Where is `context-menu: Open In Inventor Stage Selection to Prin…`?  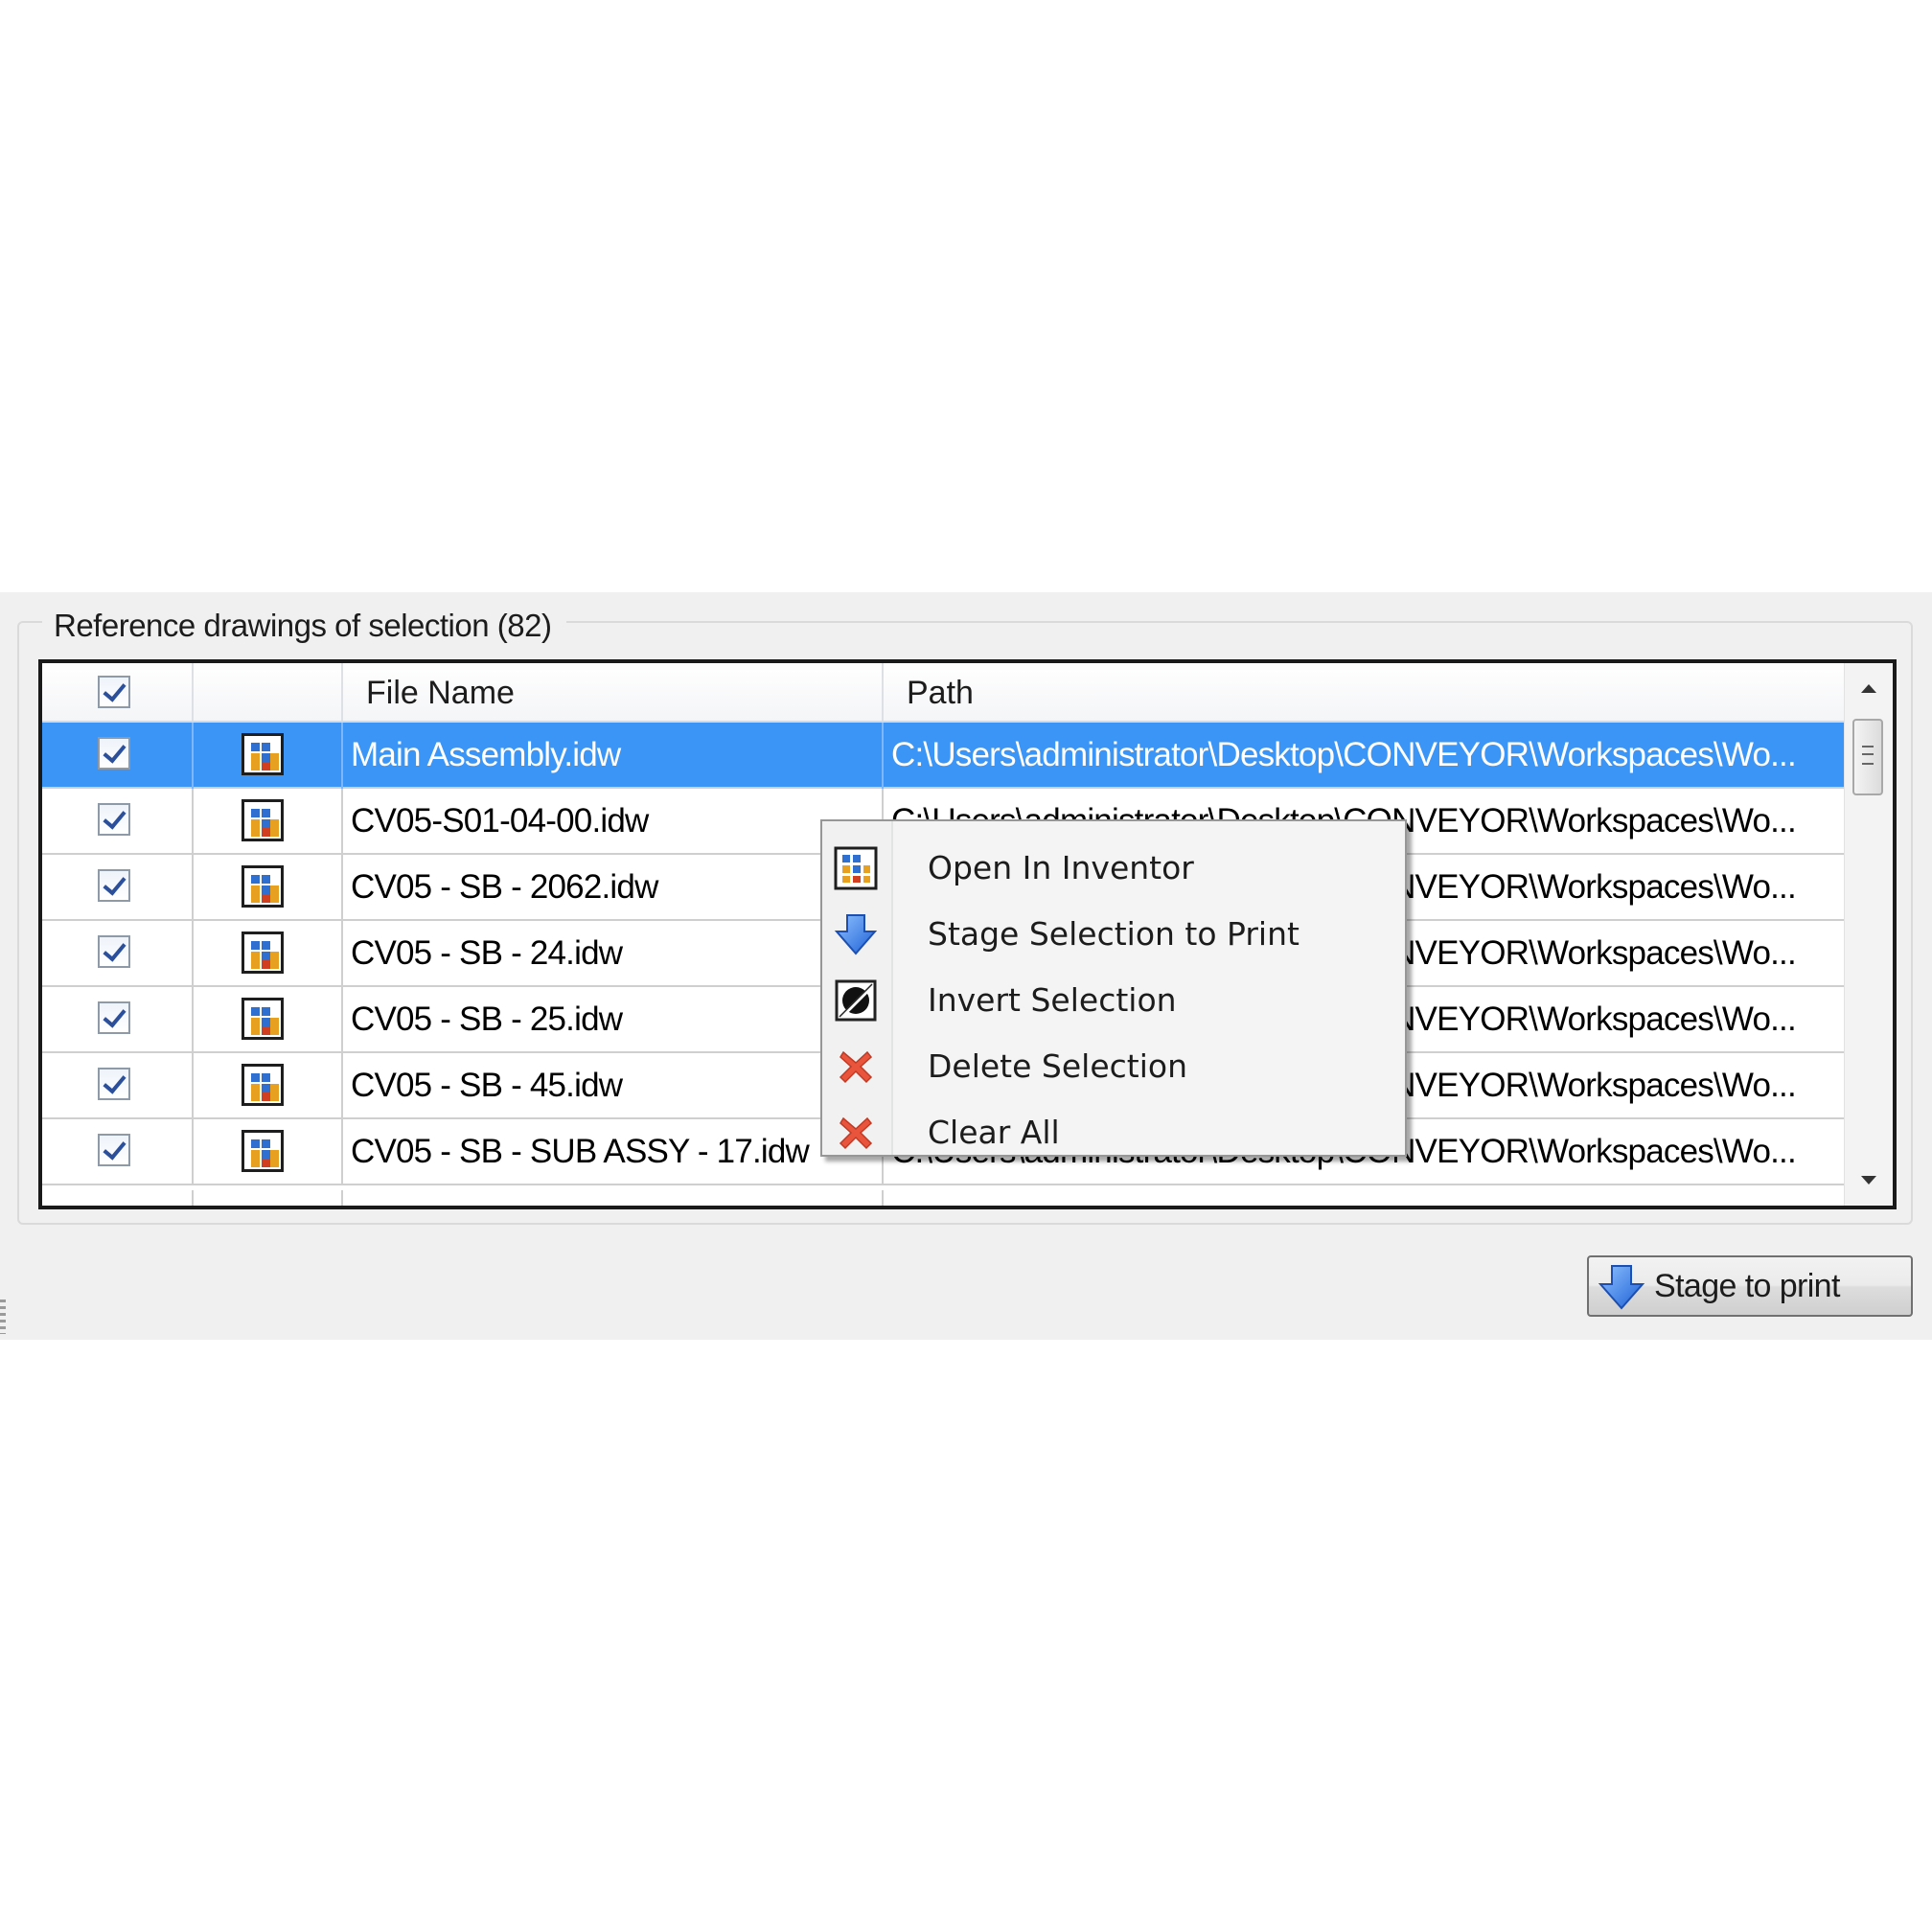
context-menu: Open In Inventor Stage Selection to Prin… is located at coordinates (1113, 988).